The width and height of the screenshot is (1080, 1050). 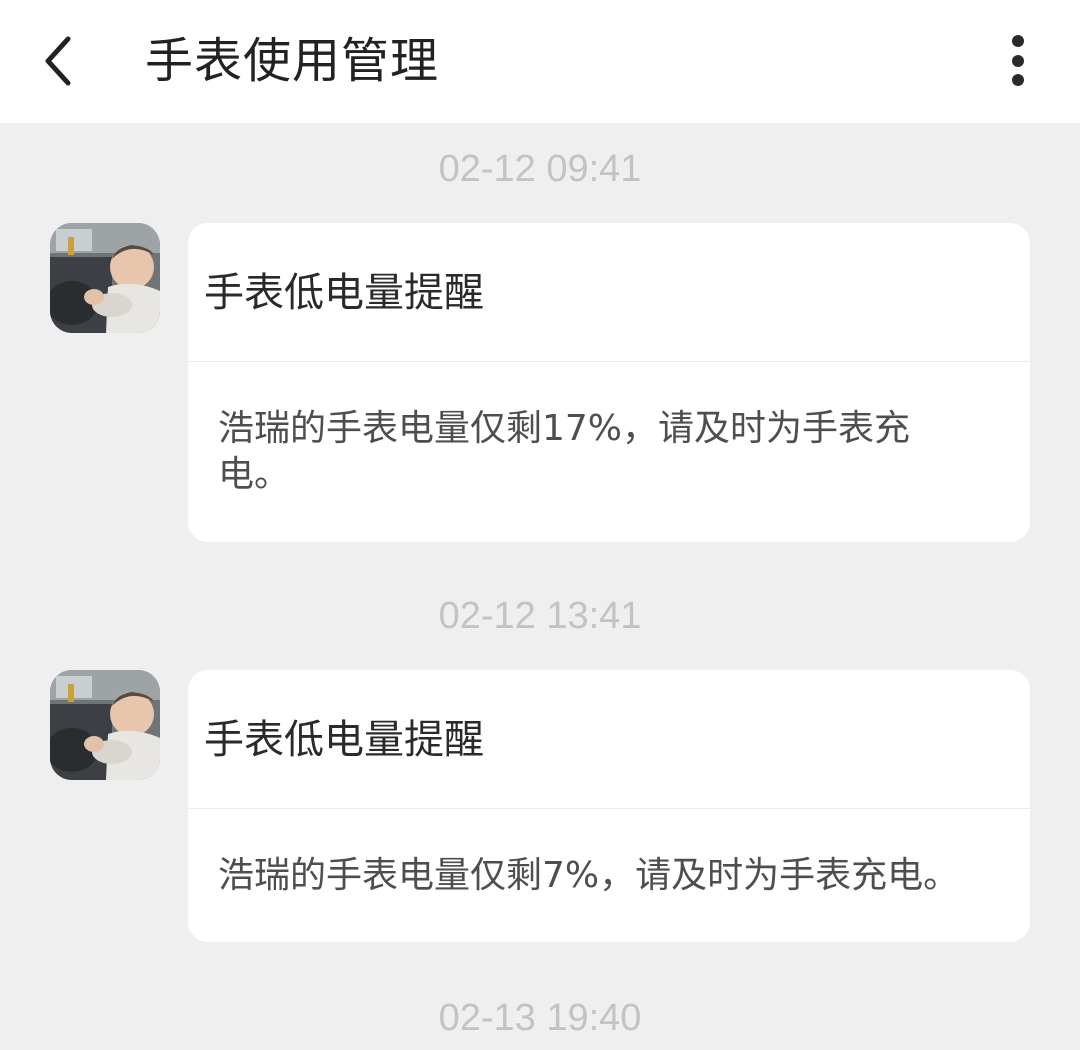 What do you see at coordinates (540, 616) in the screenshot?
I see `message-timestamp: 02-12 13:41` at bounding box center [540, 616].